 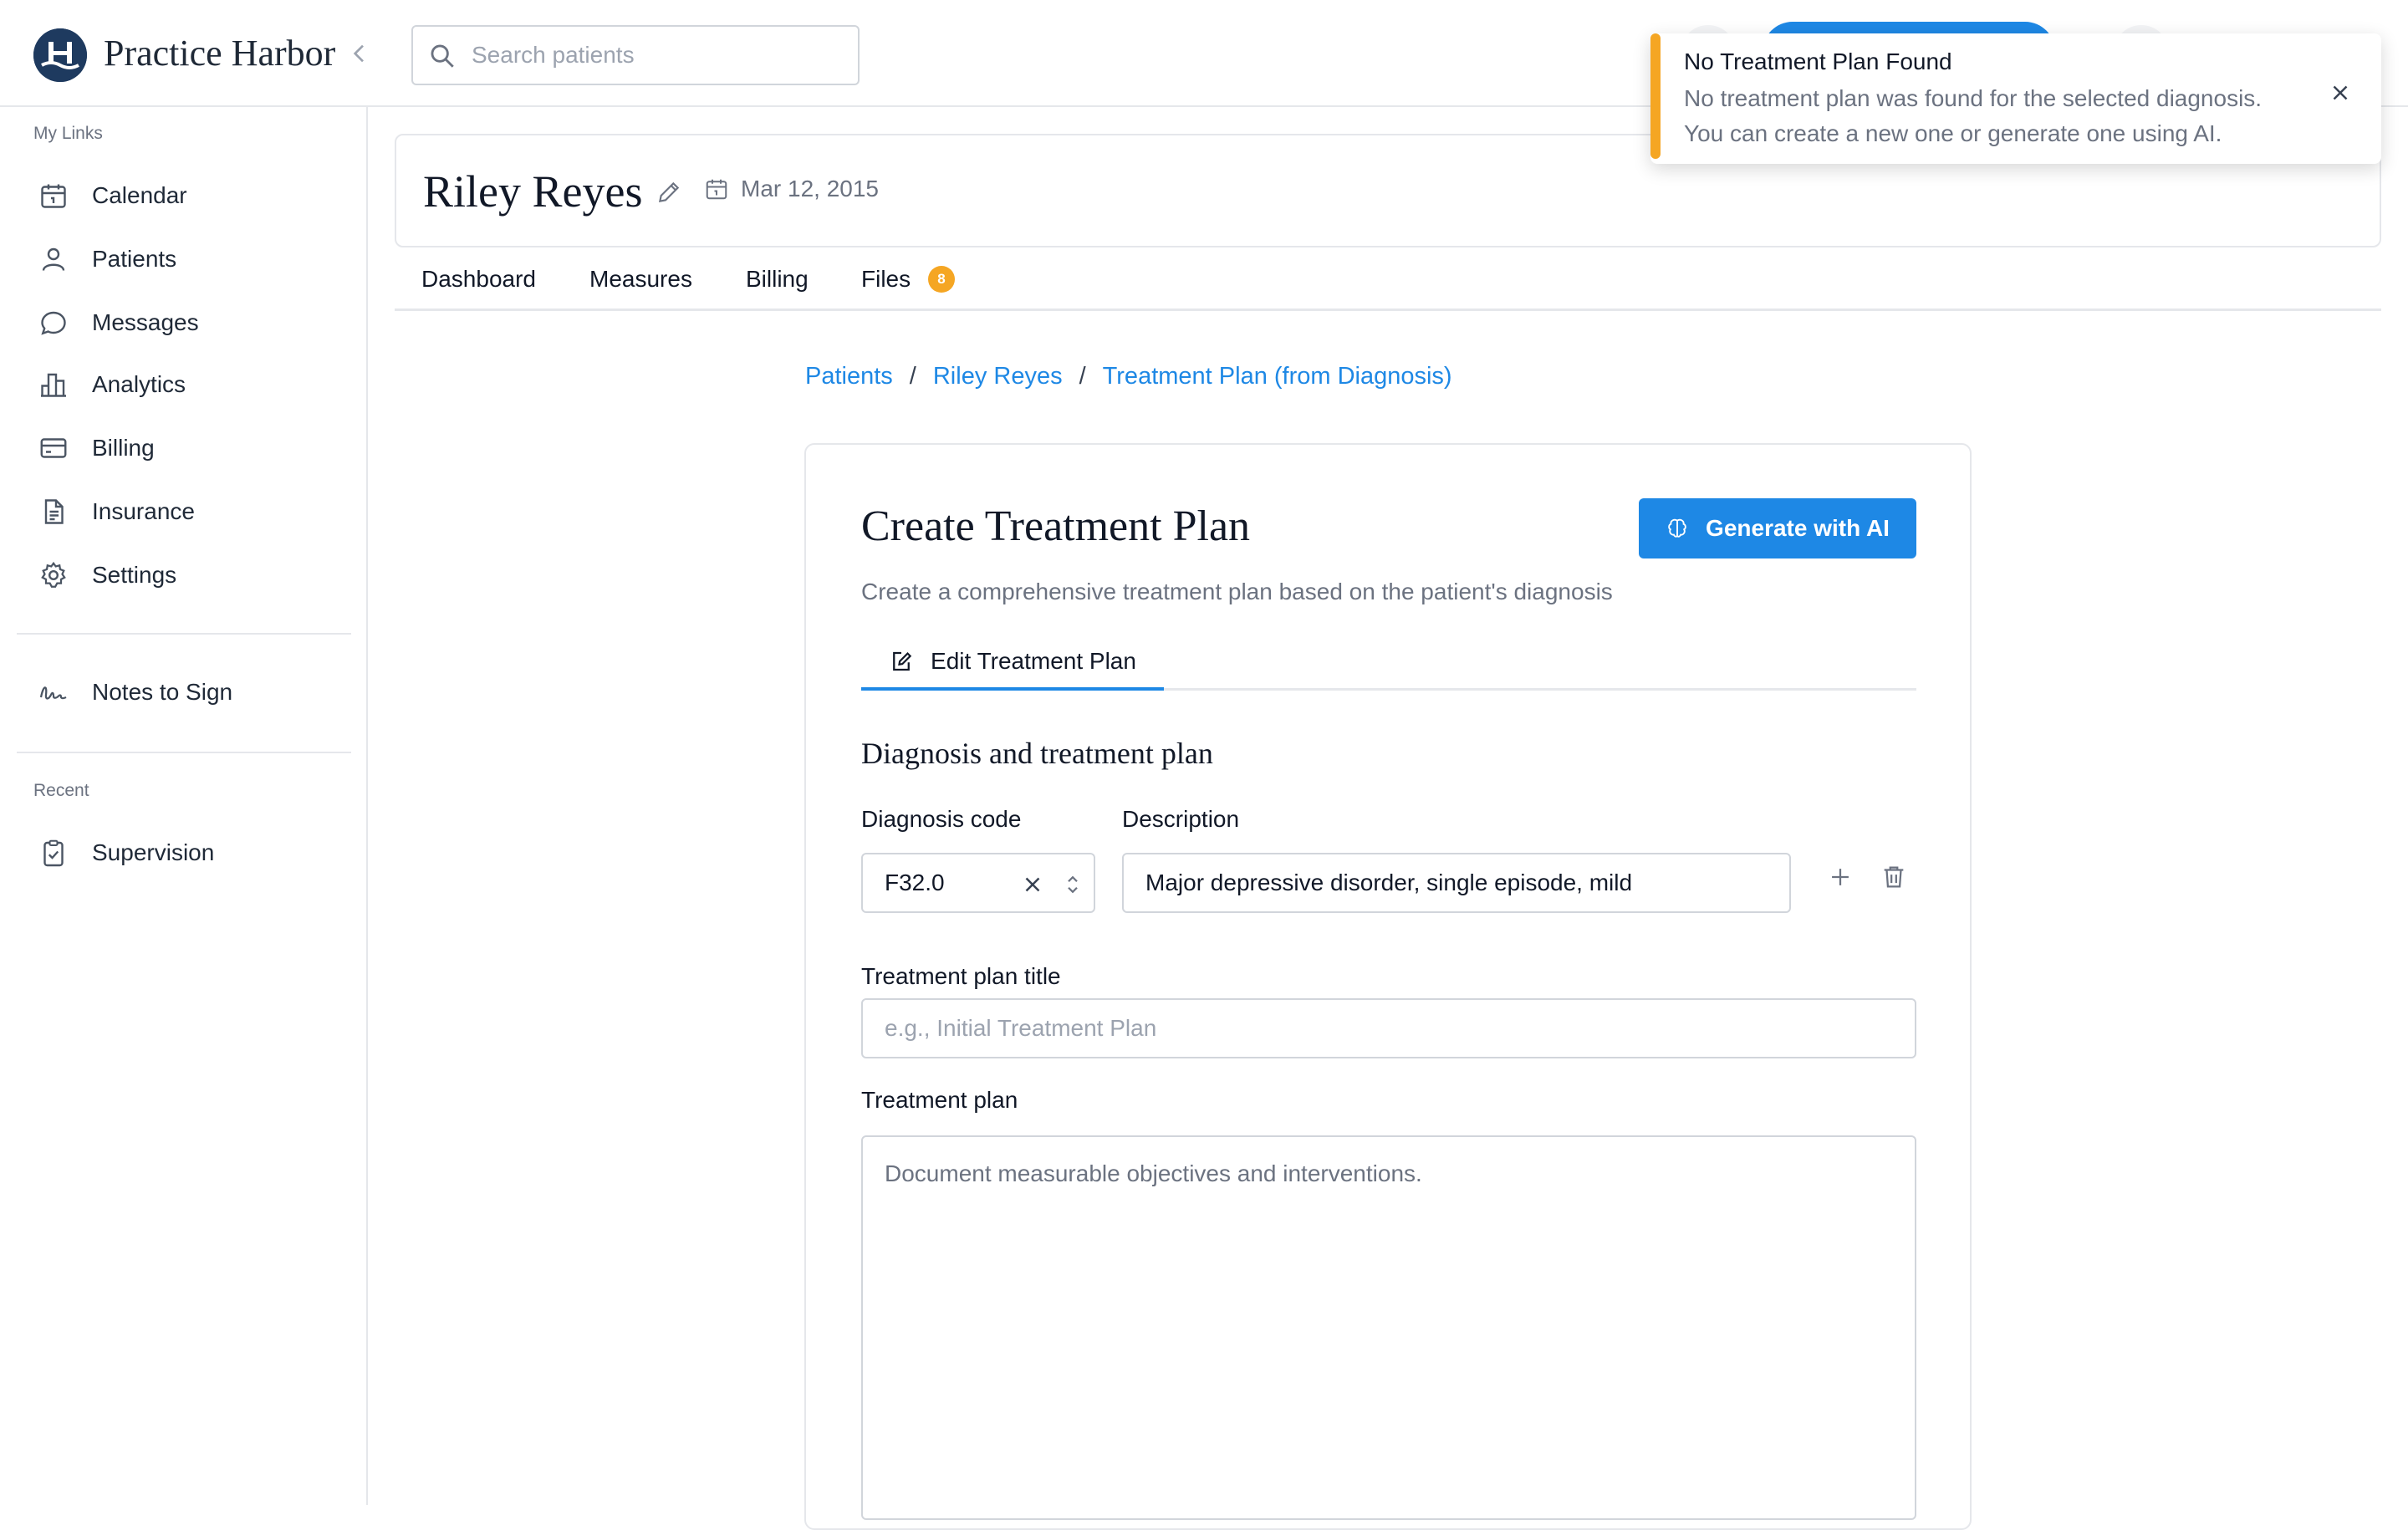 I want to click on sidebar-item-notes-to-sign: Notes to Sign, so click(x=184, y=692).